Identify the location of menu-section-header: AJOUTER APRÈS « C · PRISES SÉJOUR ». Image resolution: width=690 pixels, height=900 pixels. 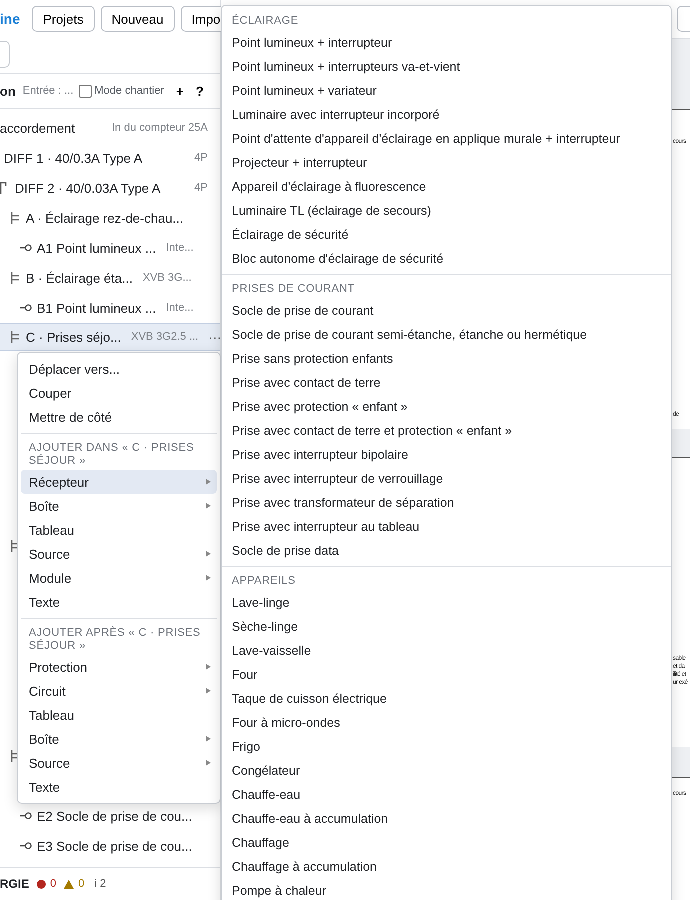
(115, 640).